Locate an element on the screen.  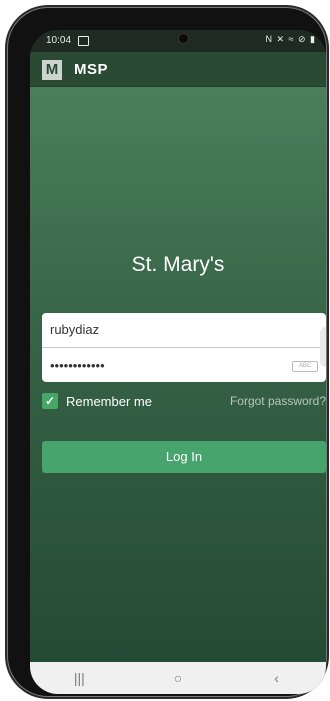
edge-panel-handle is located at coordinates (323, 347).